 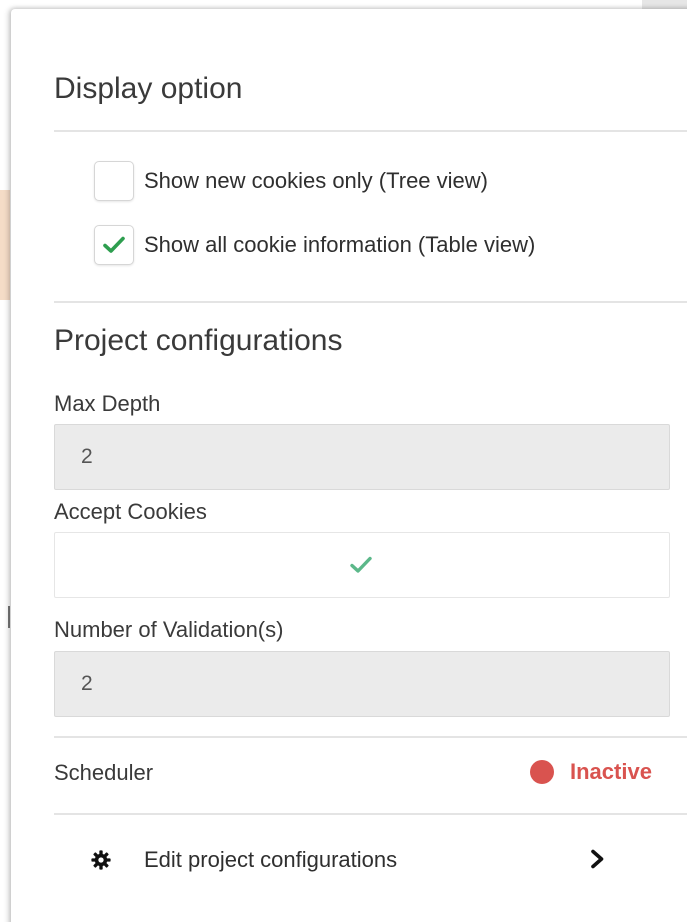 What do you see at coordinates (542, 772) in the screenshot?
I see `status-dot-icon` at bounding box center [542, 772].